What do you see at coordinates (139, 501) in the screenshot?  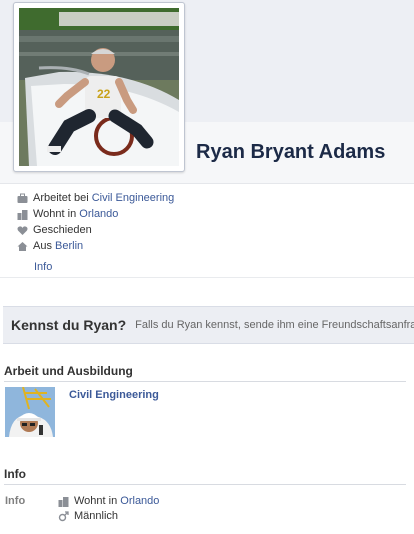 I see `info-lives-link: Orlando` at bounding box center [139, 501].